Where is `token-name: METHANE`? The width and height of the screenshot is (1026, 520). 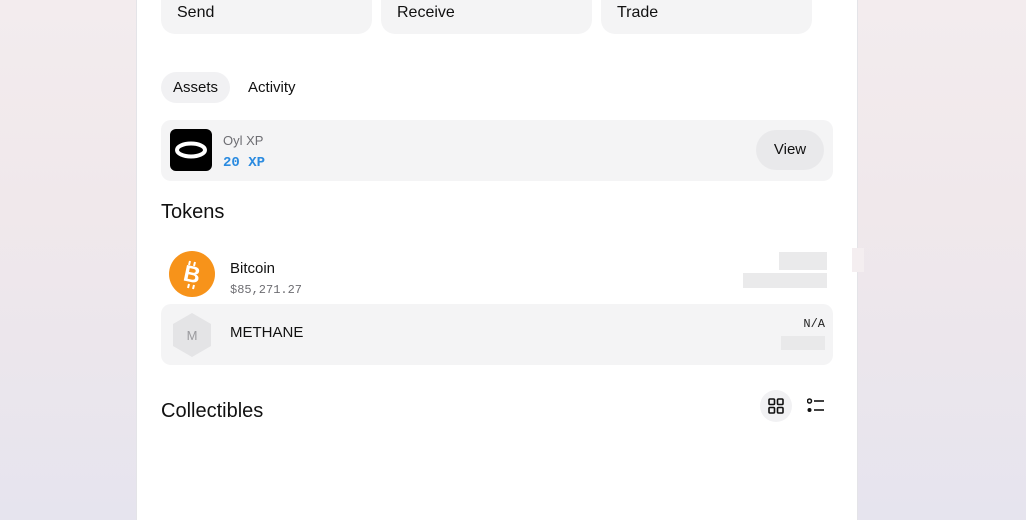
token-name: METHANE is located at coordinates (267, 332).